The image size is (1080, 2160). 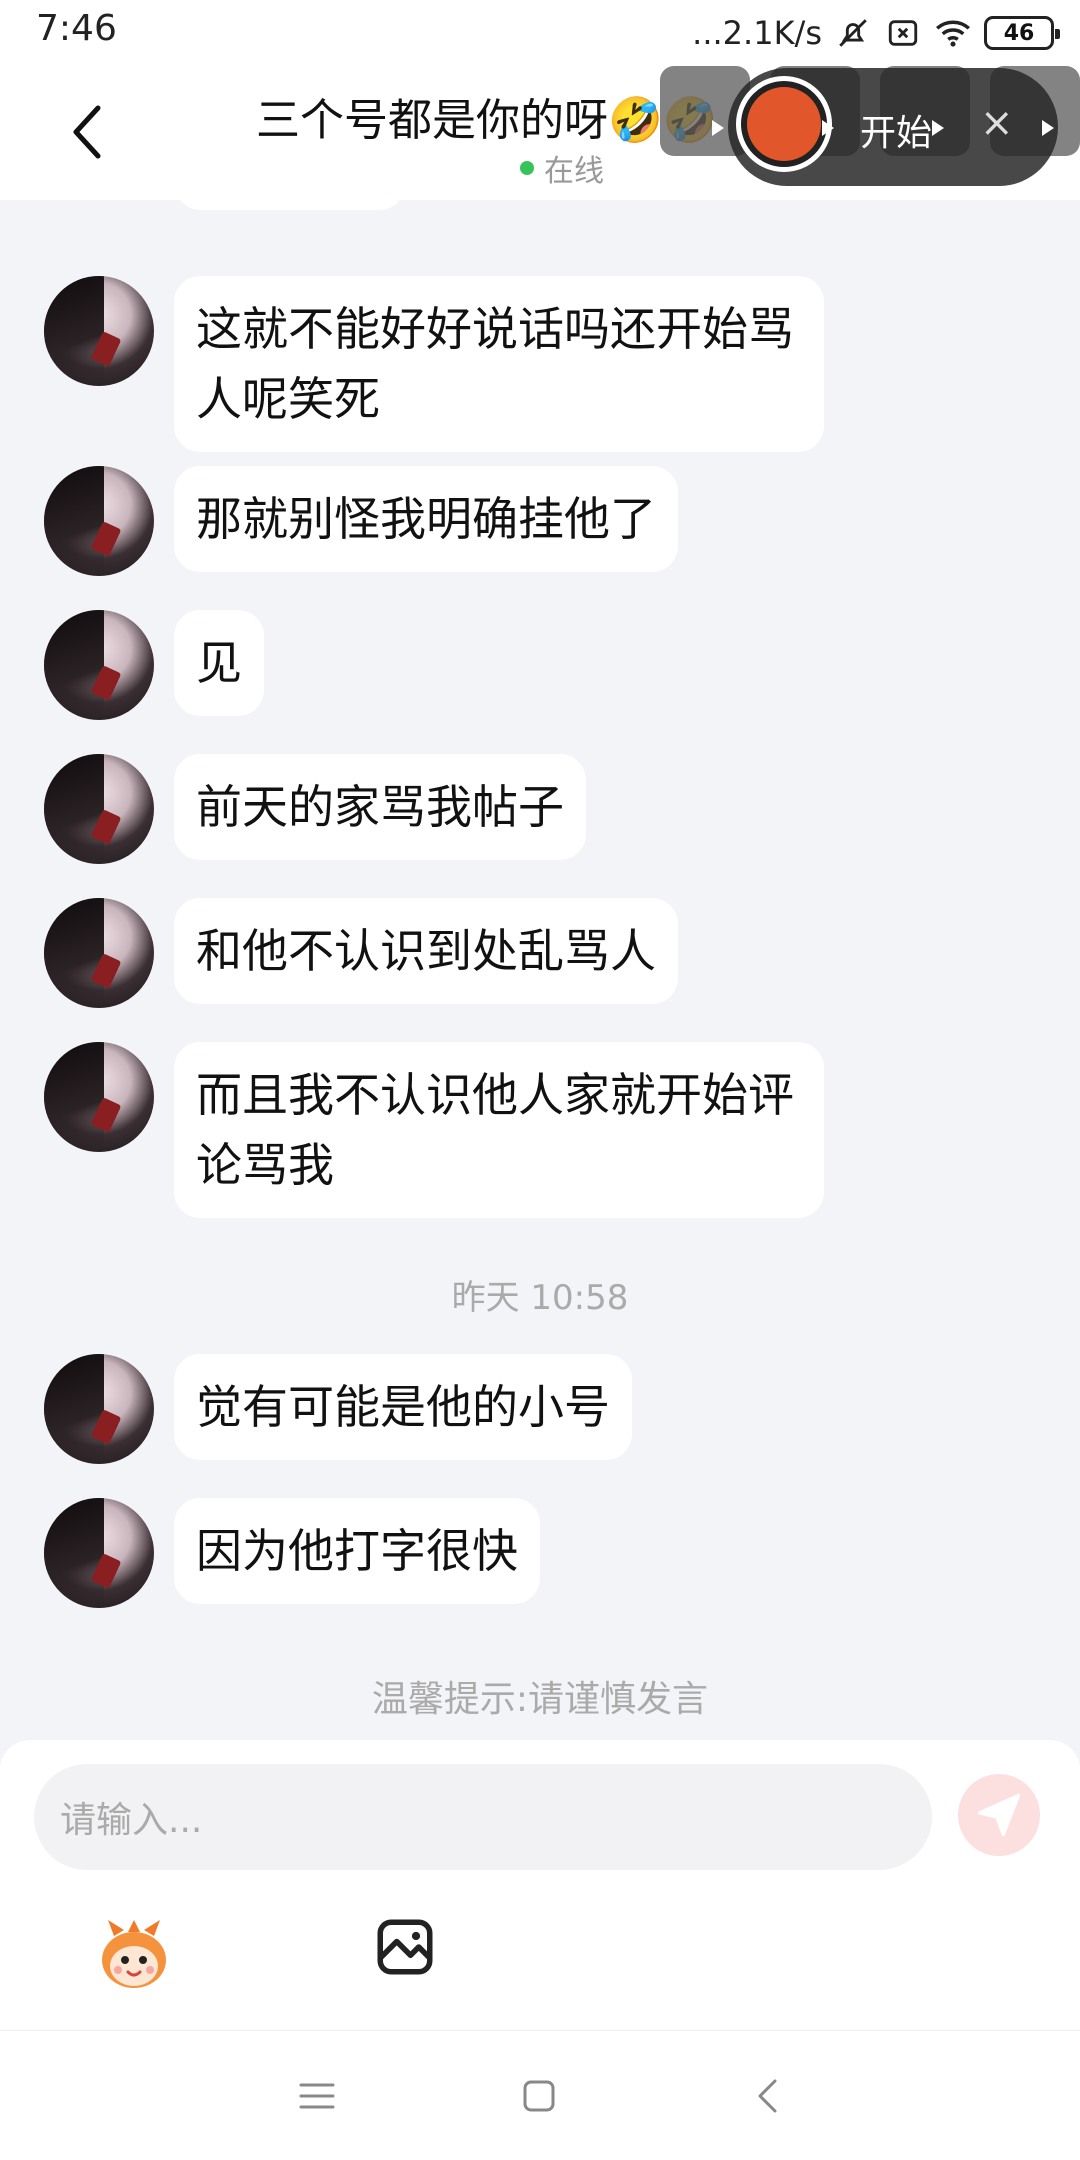 What do you see at coordinates (487, 120) in the screenshot?
I see `page-title: 三个号都是你的呀🤣🤣` at bounding box center [487, 120].